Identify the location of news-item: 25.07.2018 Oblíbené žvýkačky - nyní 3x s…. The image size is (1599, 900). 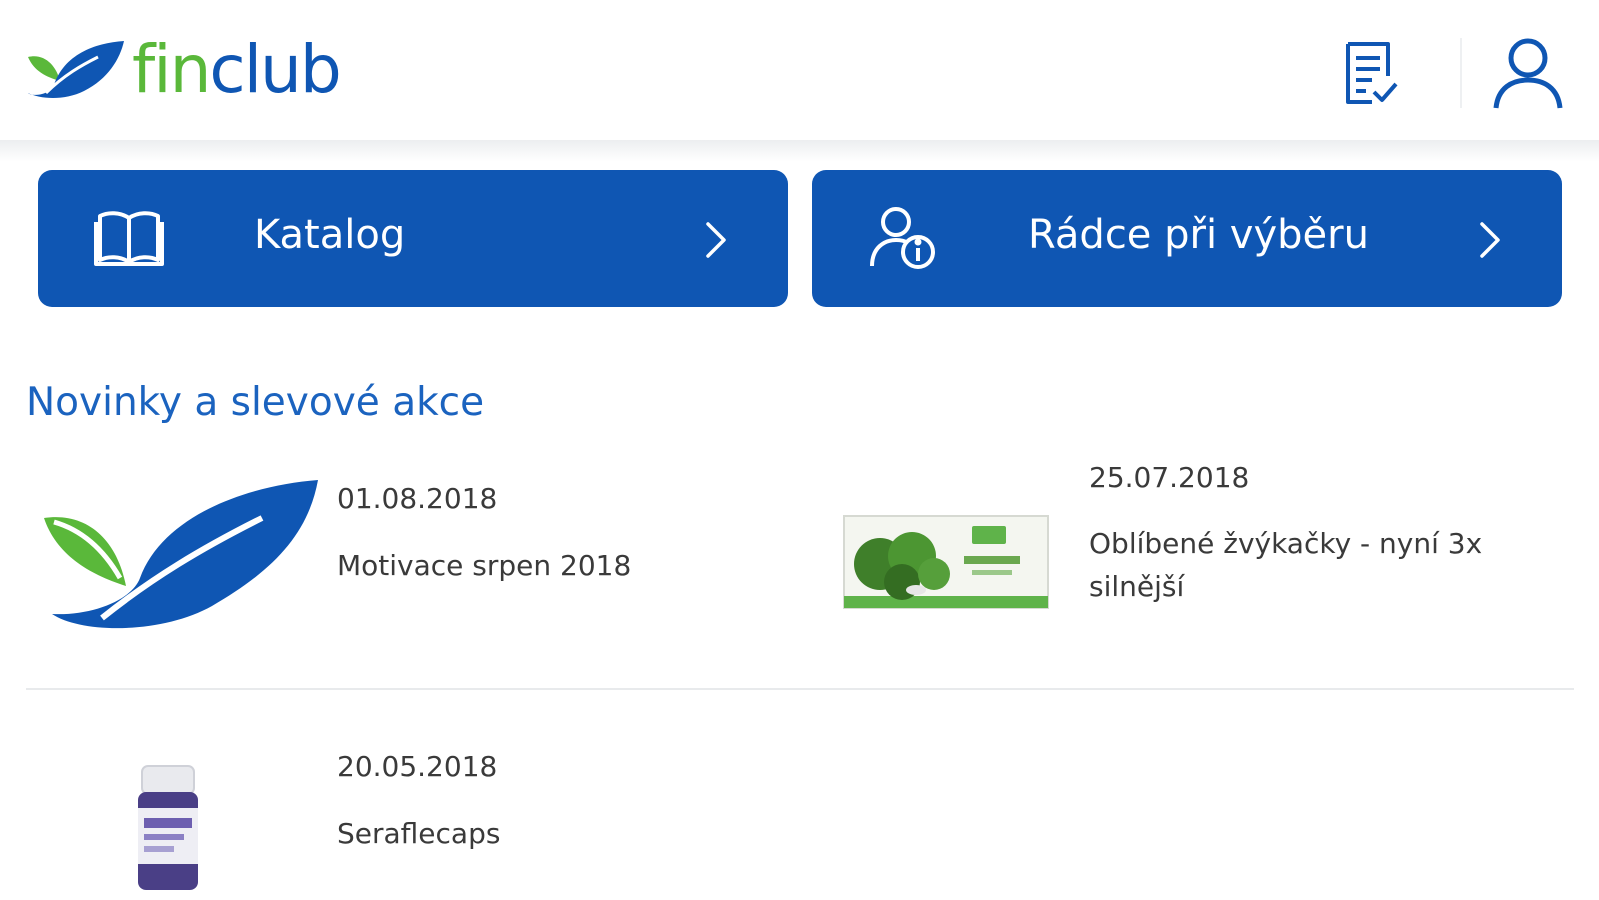
(1200, 560).